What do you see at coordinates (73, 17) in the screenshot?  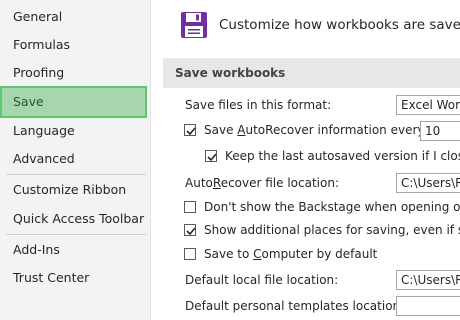 I see `sidebar-item-general: General` at bounding box center [73, 17].